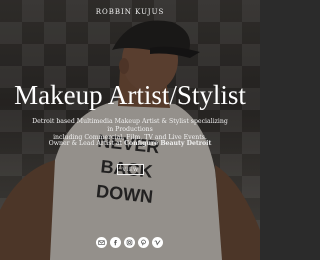 The image size is (320, 260). What do you see at coordinates (130, 169) in the screenshot?
I see `view-button: VIEW` at bounding box center [130, 169].